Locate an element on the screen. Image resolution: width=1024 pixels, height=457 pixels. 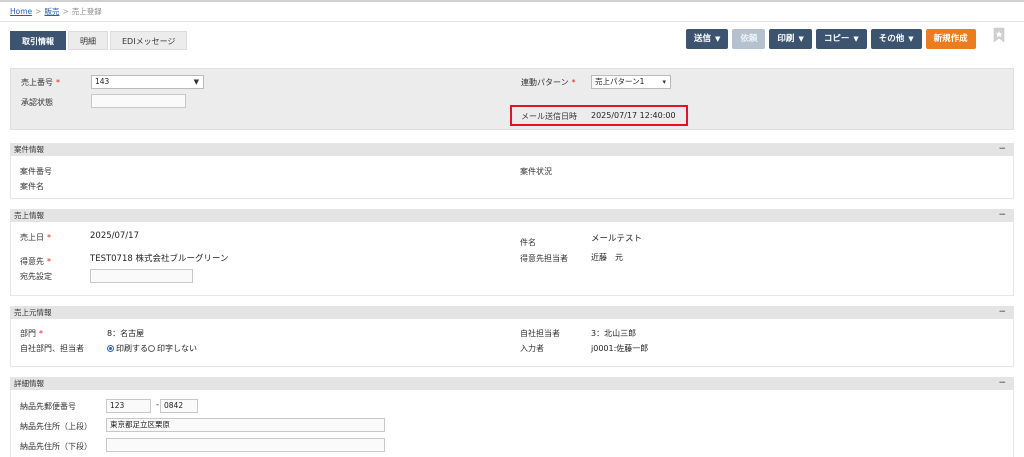
print-no-label: 印字しない is located at coordinates (177, 348).